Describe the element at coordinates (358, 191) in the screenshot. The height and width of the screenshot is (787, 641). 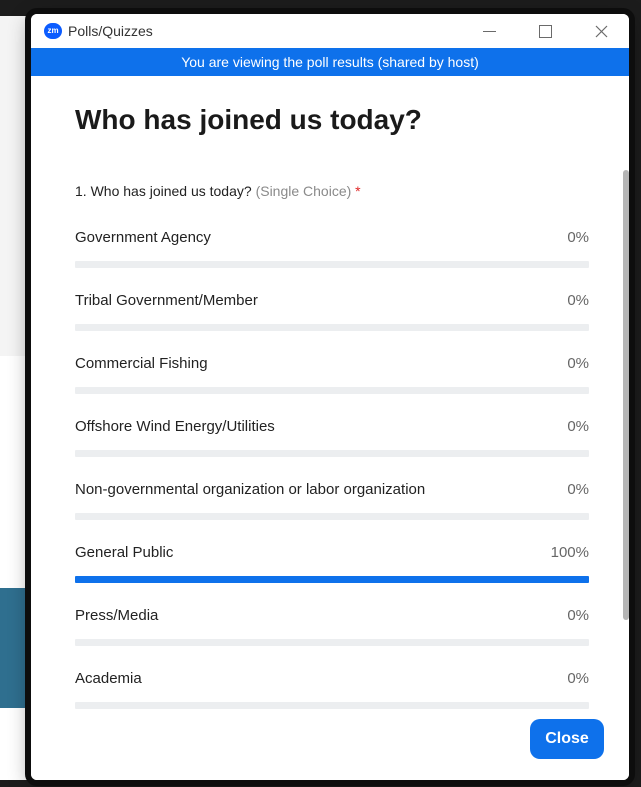
I see `required-mark: *` at that location.